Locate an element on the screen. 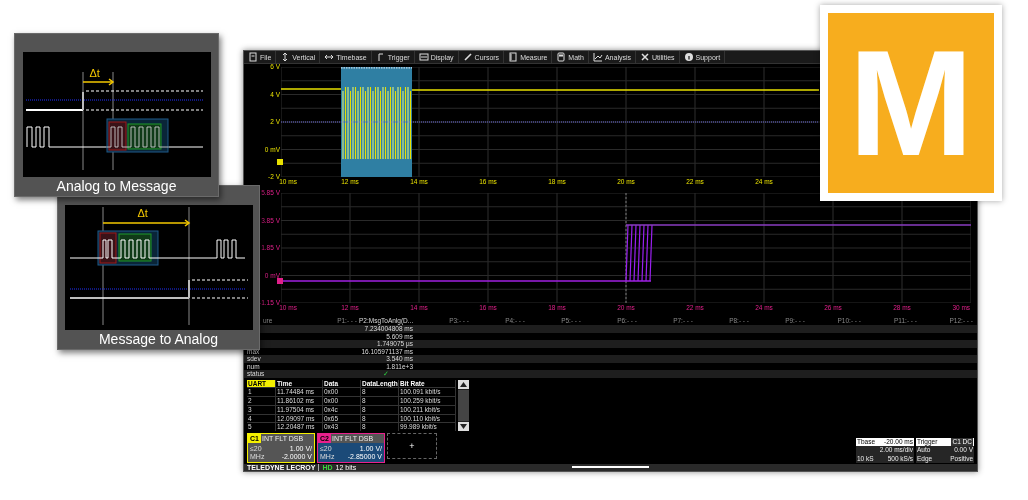 This screenshot has height=500, width=1028. tools-icon is located at coordinates (645, 57).